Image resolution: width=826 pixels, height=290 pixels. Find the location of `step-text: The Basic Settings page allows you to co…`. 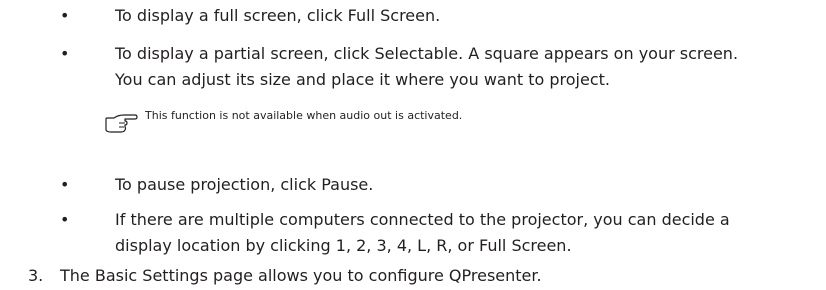

step-text: The Basic Settings page allows you to co… is located at coordinates (301, 275).